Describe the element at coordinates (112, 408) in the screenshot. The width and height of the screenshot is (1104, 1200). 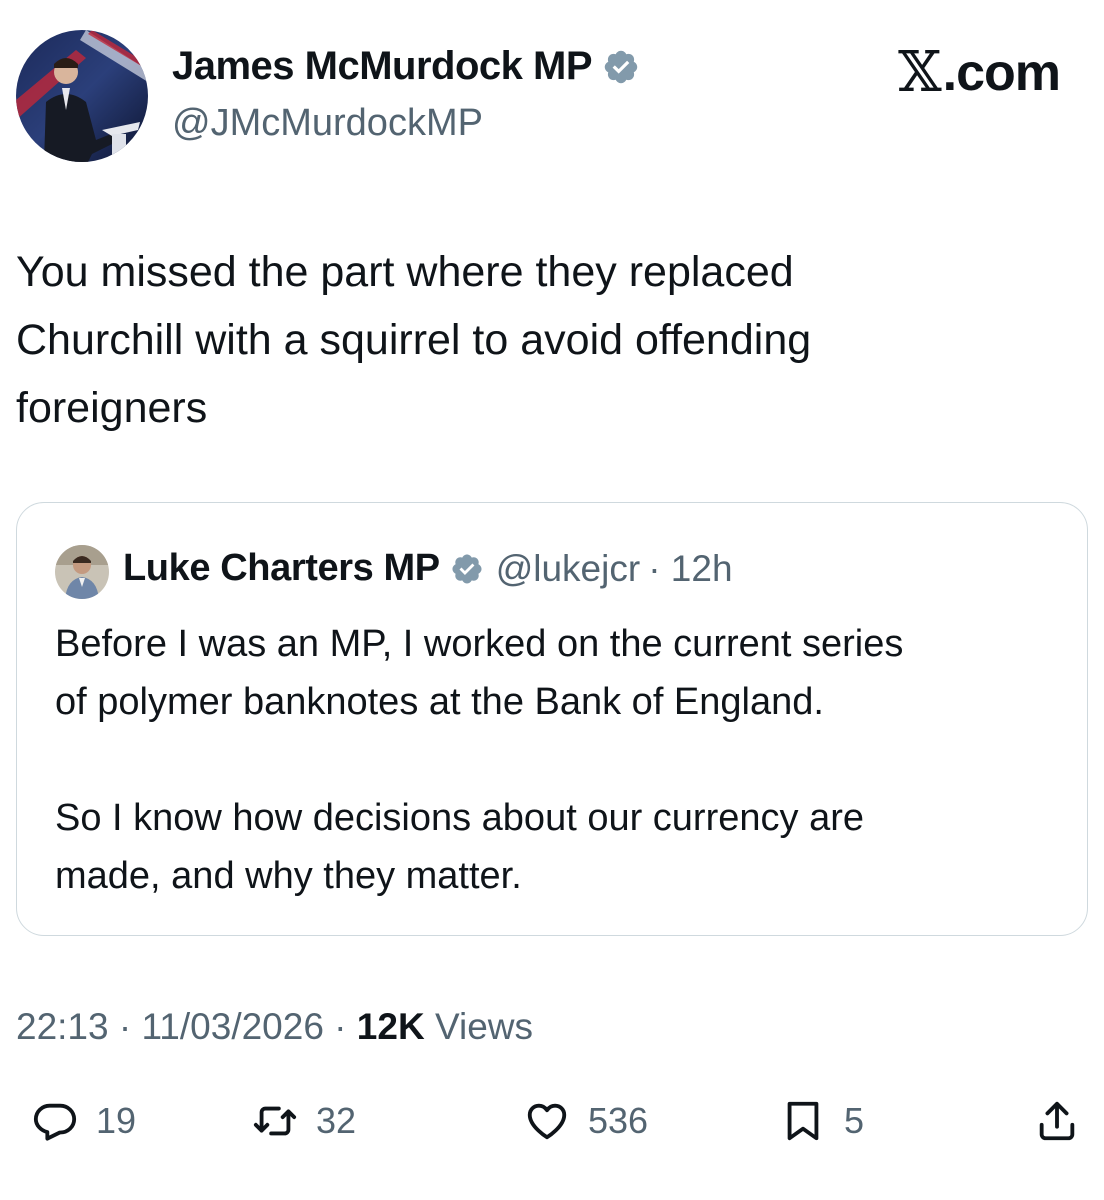
I see `tweet-line: foreigners` at that location.